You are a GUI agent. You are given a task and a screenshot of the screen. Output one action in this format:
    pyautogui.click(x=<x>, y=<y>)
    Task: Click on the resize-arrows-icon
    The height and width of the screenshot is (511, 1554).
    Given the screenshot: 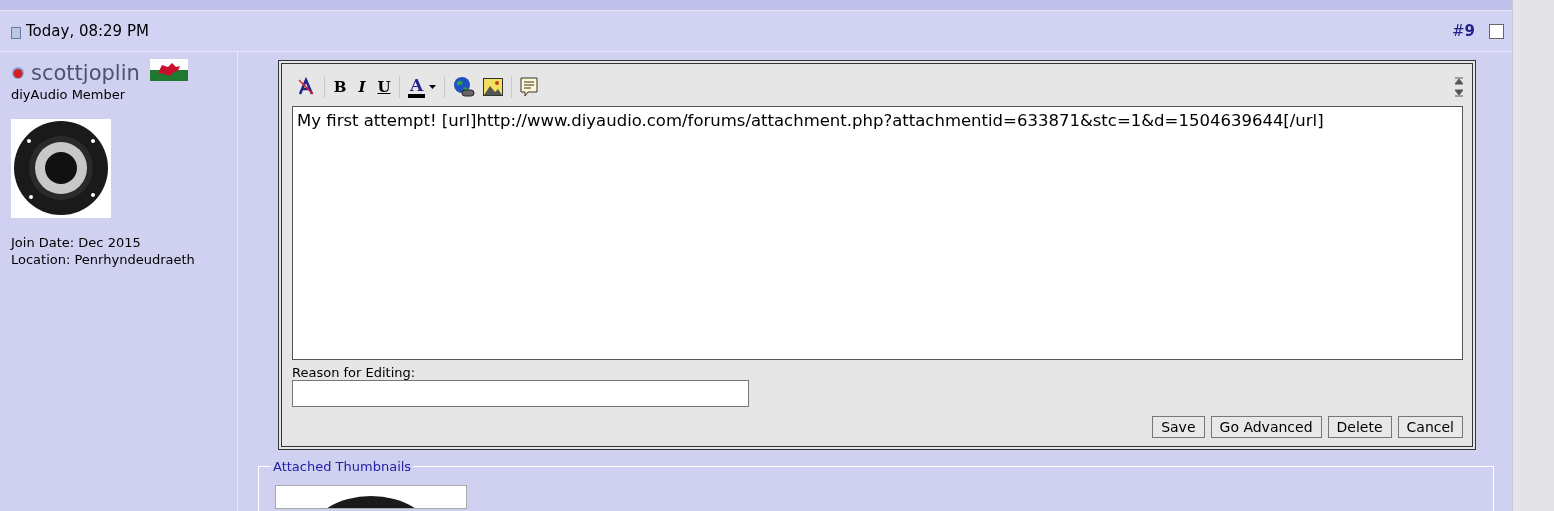 What is the action you would take?
    pyautogui.click(x=1459, y=87)
    